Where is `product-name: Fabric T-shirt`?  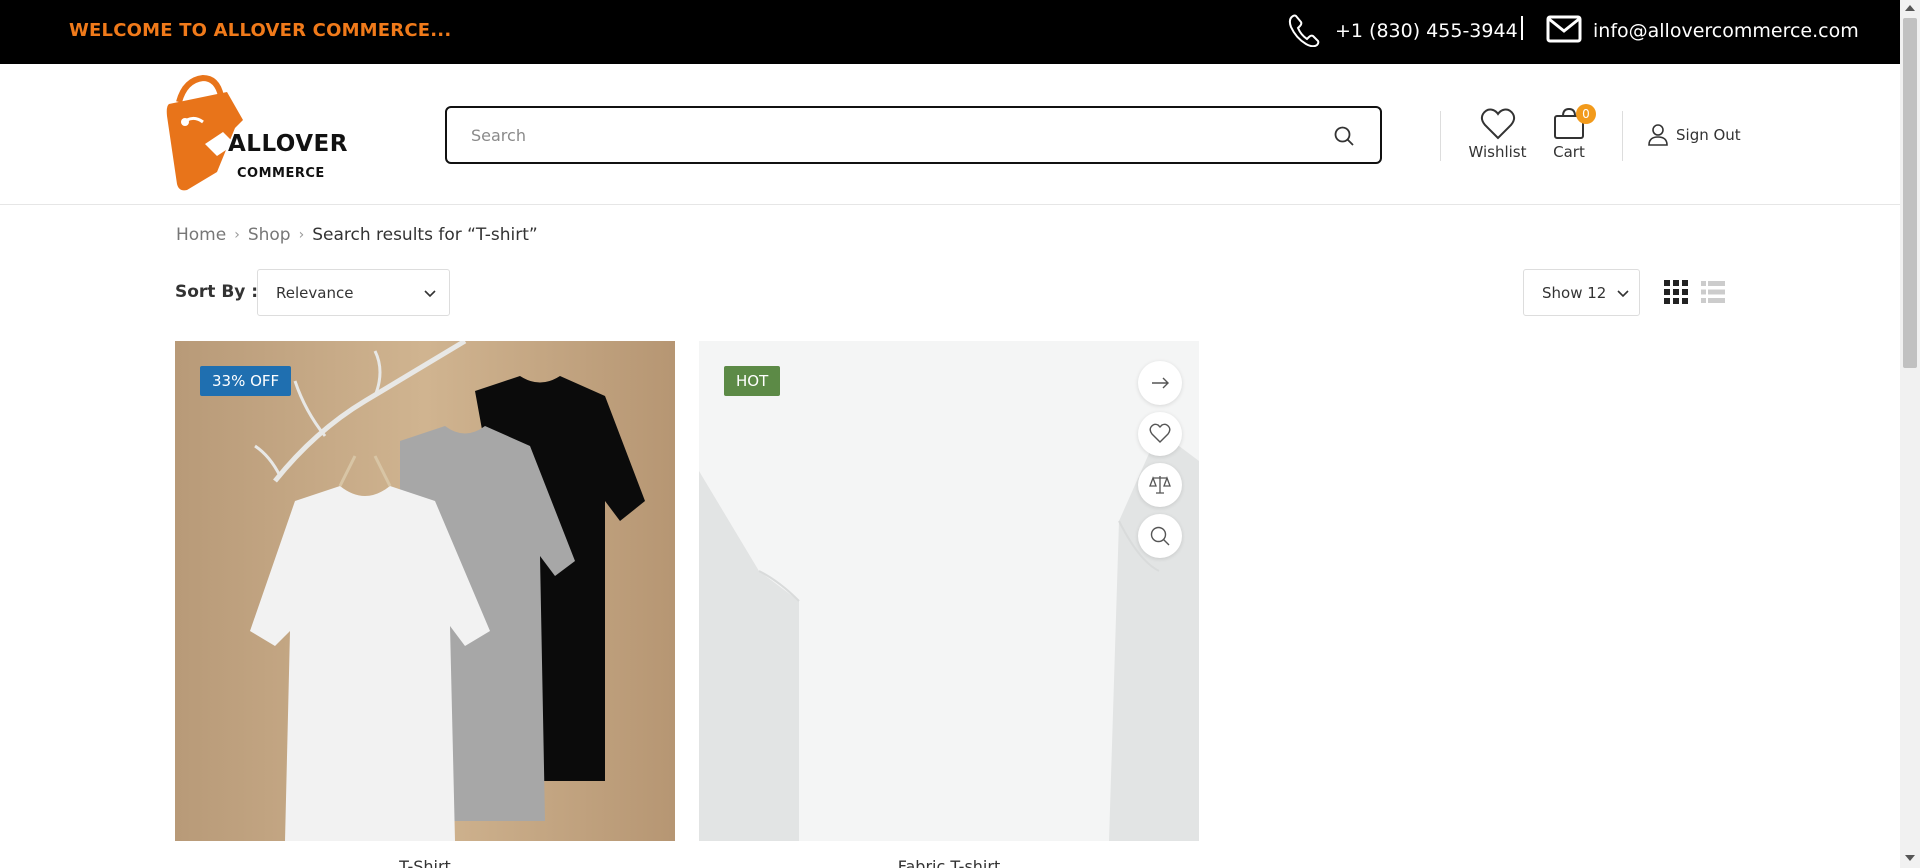 product-name: Fabric T-shirt is located at coordinates (949, 862).